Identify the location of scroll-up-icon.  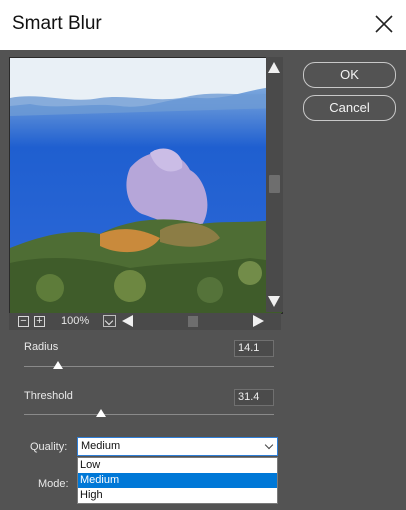
(274, 67).